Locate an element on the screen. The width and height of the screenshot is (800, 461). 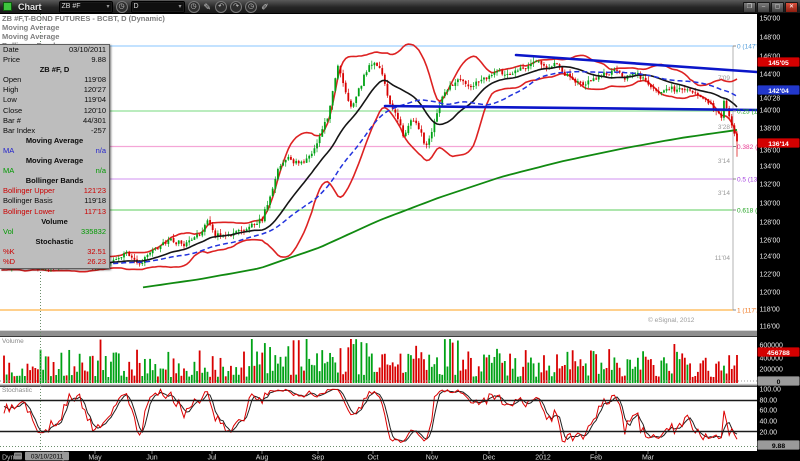
pane-divider is located at coordinates (378, 333).